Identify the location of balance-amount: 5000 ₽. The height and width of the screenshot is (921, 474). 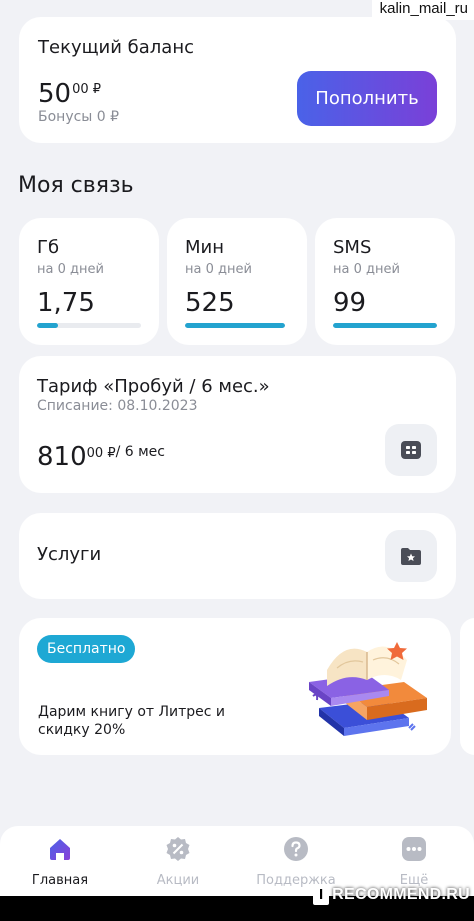
(69, 94).